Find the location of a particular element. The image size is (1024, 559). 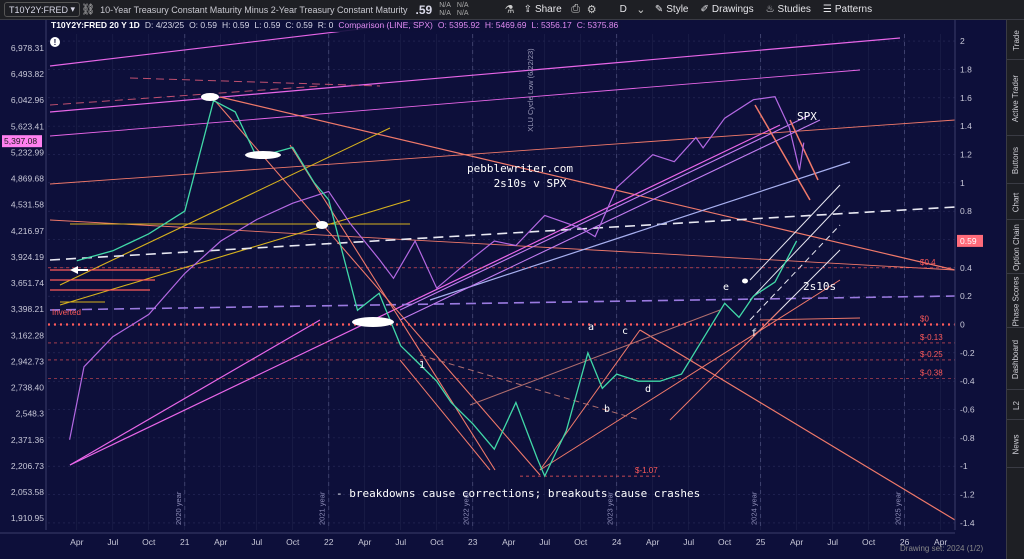

side-tab-option-chain: Option Chain is located at coordinates (1015, 248).